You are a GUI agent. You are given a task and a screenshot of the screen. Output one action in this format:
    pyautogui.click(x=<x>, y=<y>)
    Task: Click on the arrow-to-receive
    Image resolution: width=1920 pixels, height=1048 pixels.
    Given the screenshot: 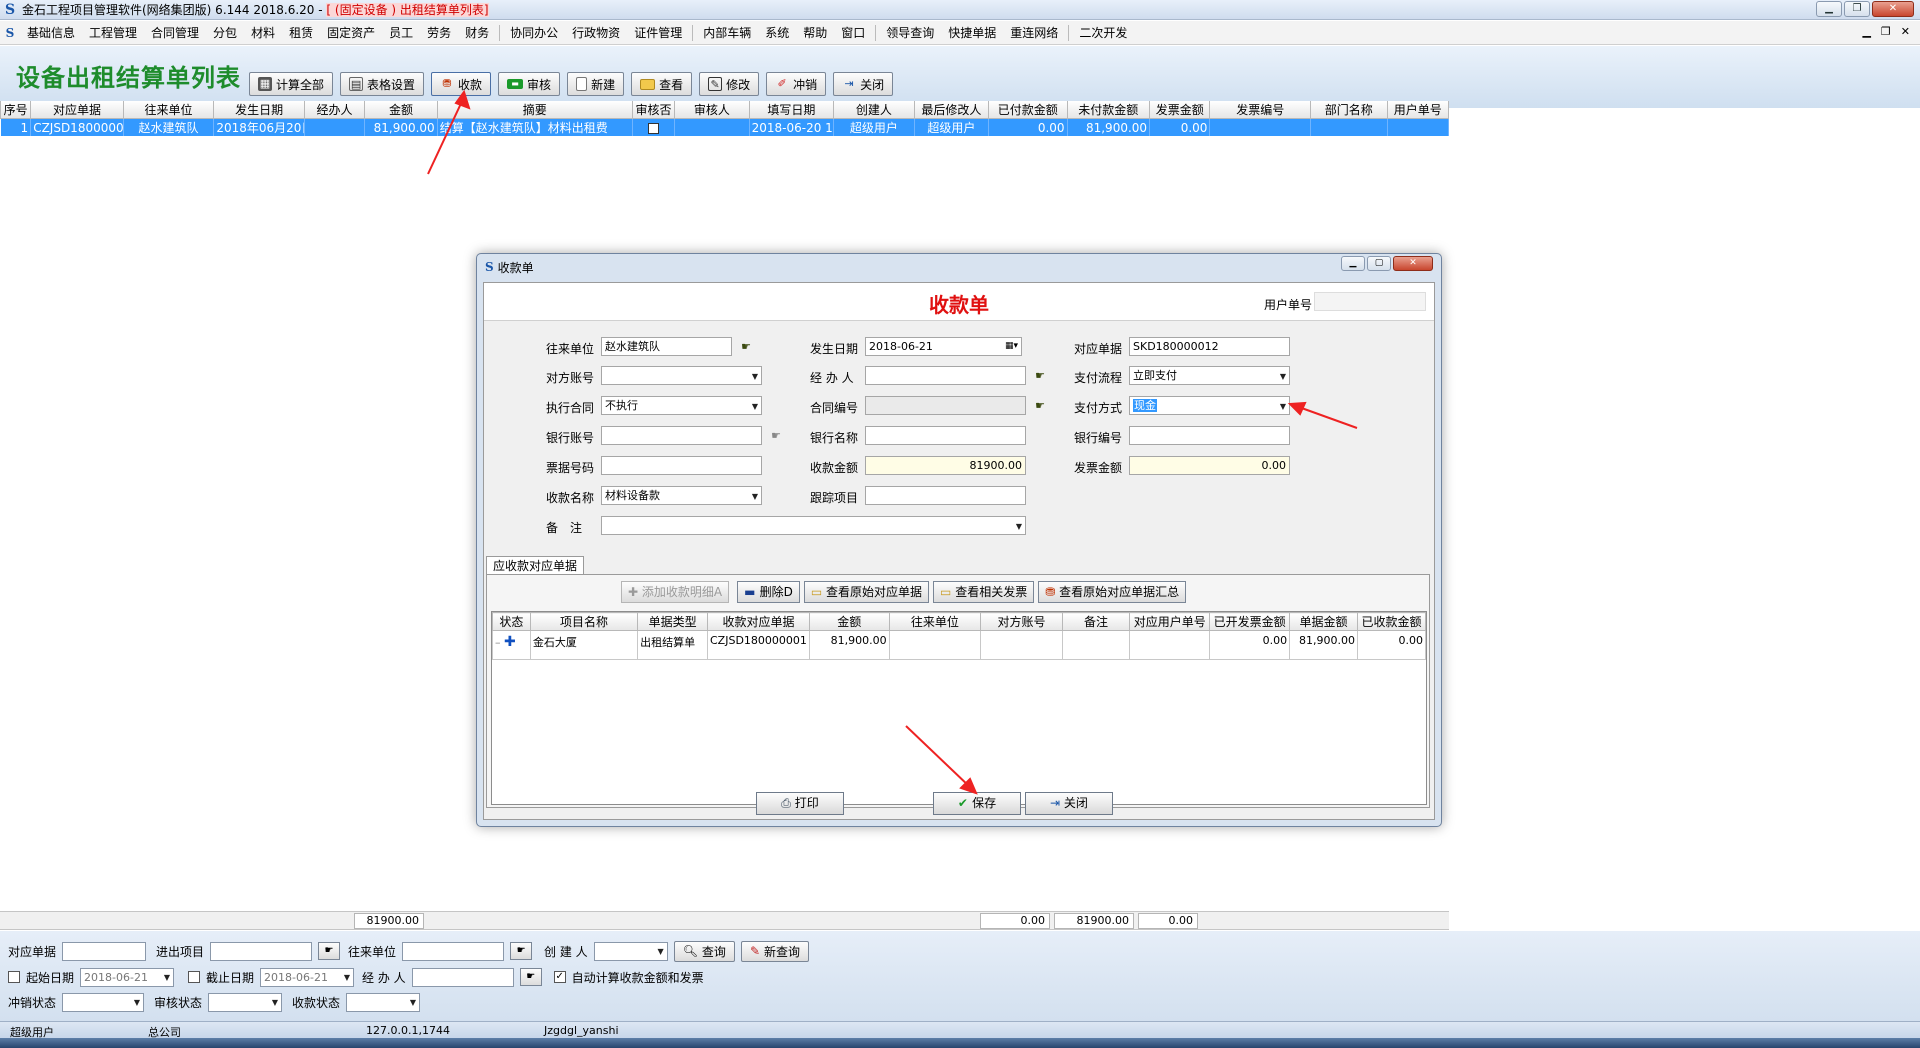 What is the action you would take?
    pyautogui.click(x=446, y=135)
    